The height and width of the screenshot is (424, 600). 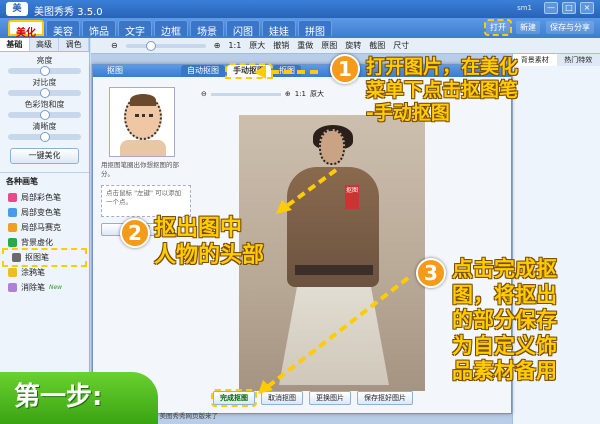 What do you see at coordinates (317, 94) in the screenshot?
I see `dialog-actual-size: 原大` at bounding box center [317, 94].